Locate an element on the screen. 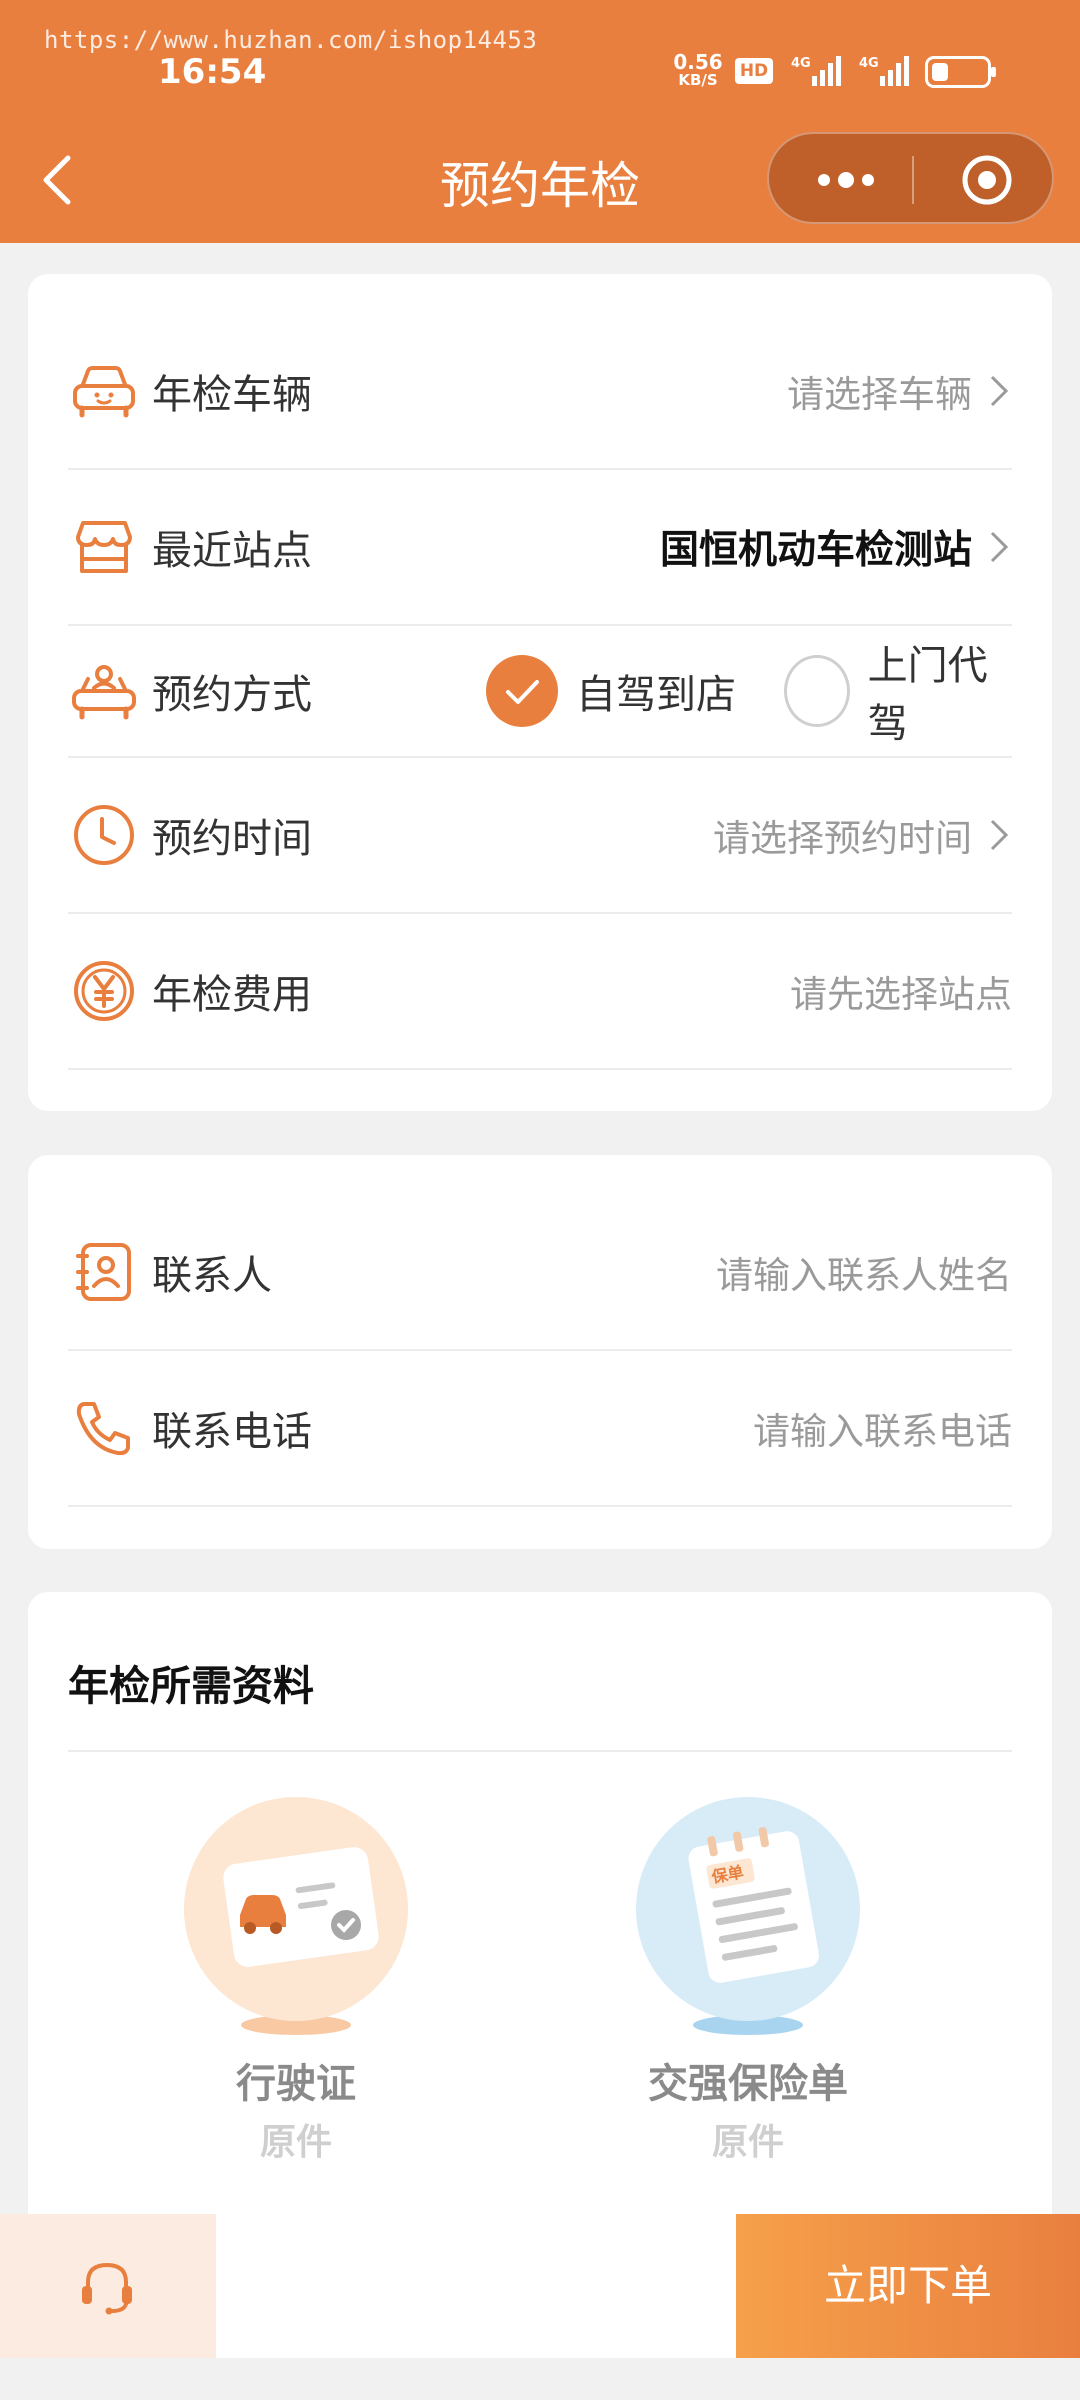  station-row: 最近站点 国恒机动车检测站 is located at coordinates (540, 548).